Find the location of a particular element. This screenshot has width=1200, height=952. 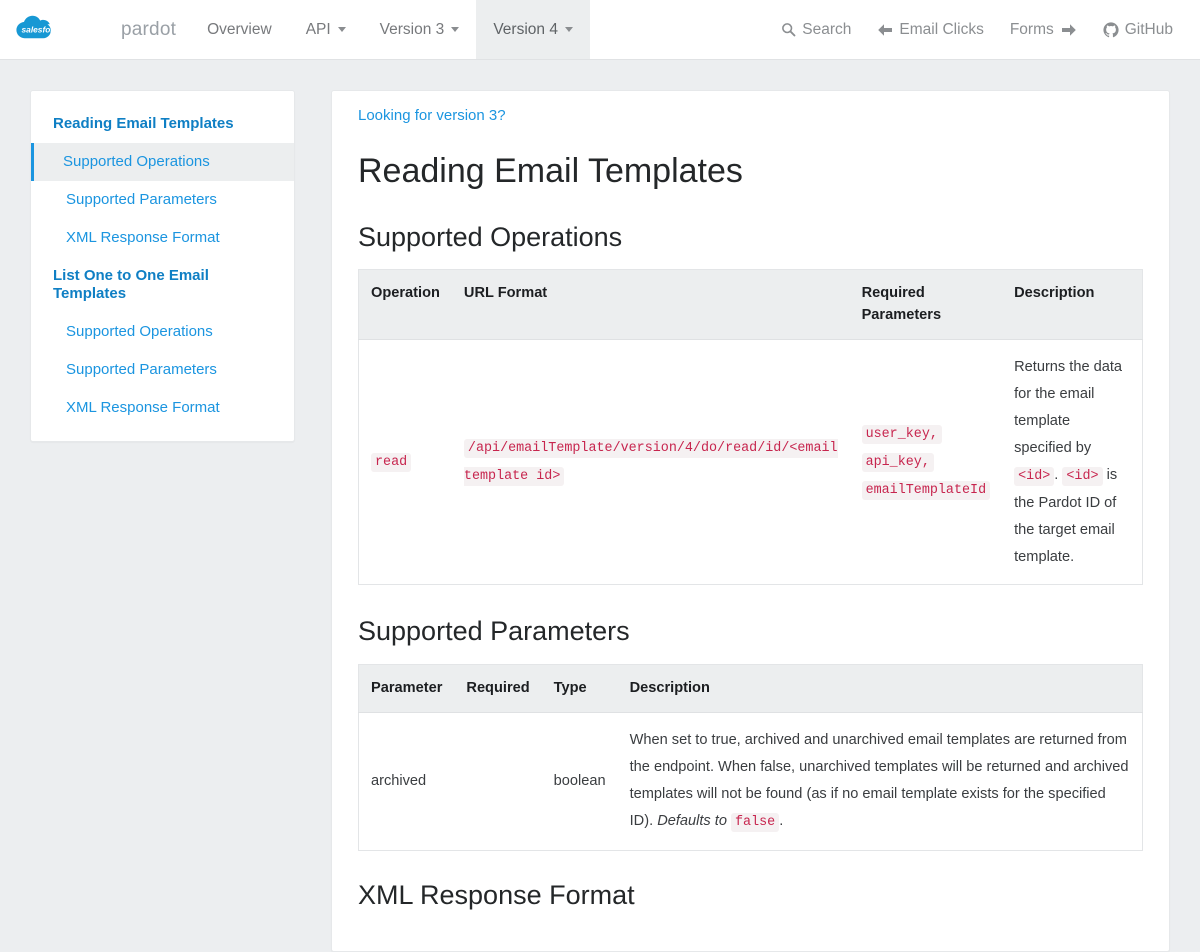

description-code-id-1: <id> is located at coordinates (1034, 476).